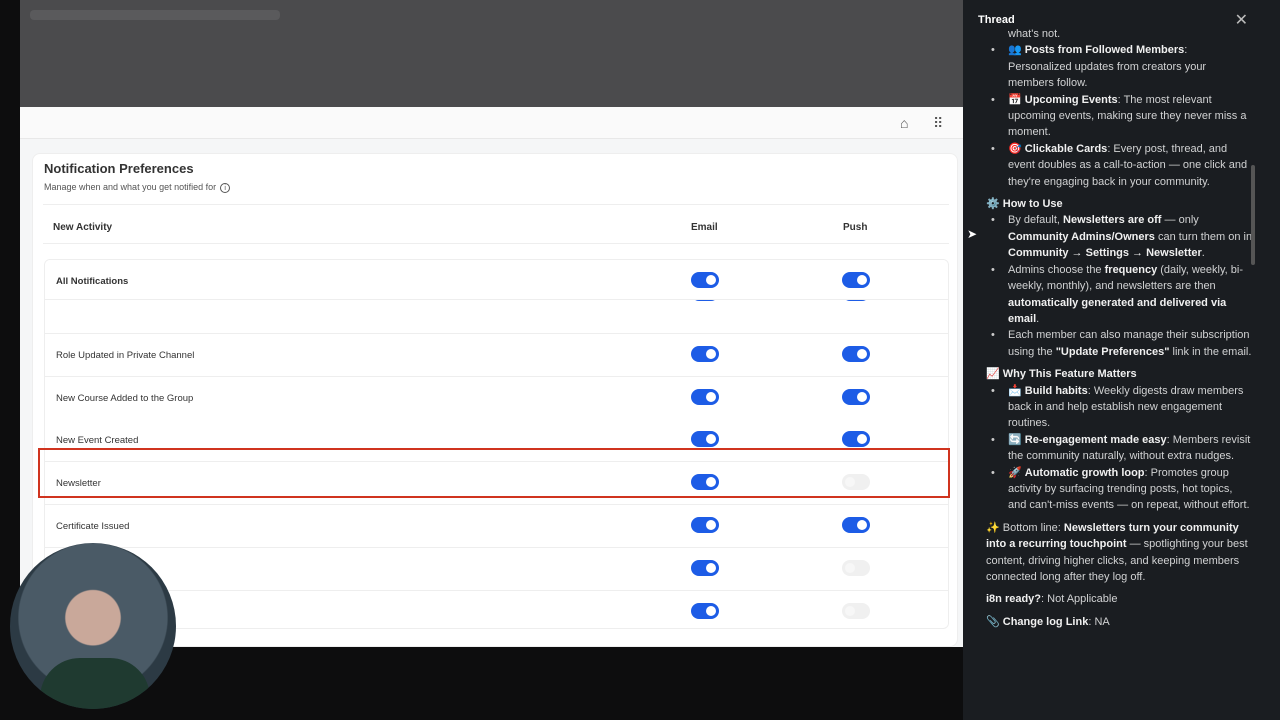 This screenshot has width=1280, height=720. What do you see at coordinates (1014, 599) in the screenshot?
I see `text-segment: i8n ready?` at bounding box center [1014, 599].